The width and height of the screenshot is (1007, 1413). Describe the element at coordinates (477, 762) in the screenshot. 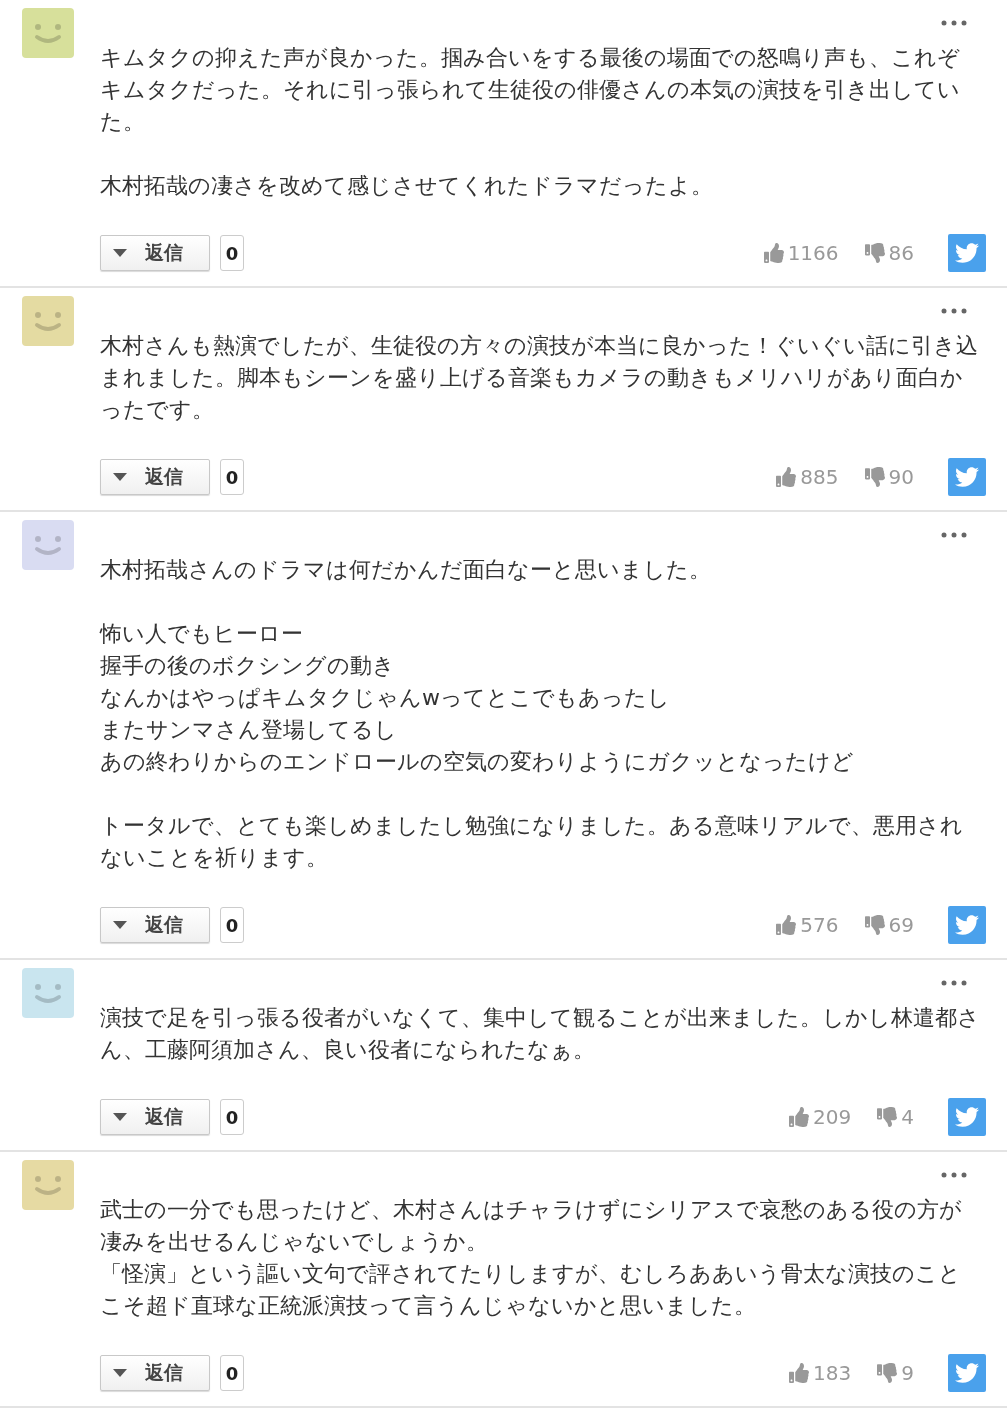

I see `comment-text: あの終わりからのエンドロールの空気の変わりようにガクッとなったけど` at that location.